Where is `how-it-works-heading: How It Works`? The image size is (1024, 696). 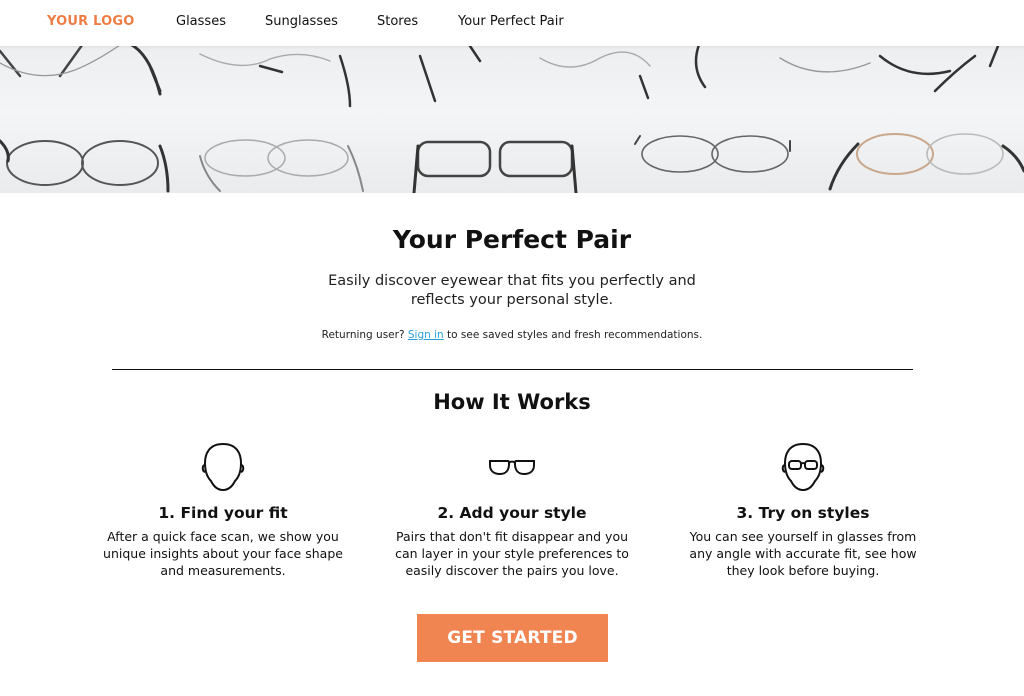 how-it-works-heading: How It Works is located at coordinates (512, 402).